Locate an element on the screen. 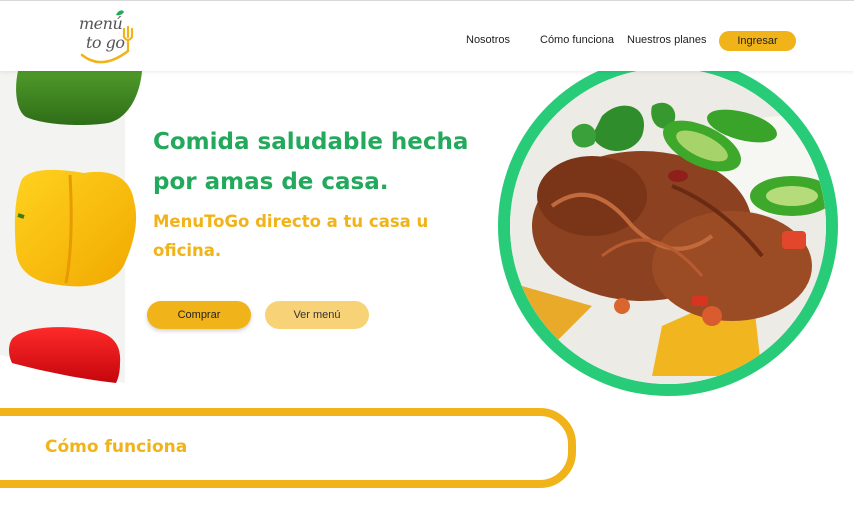 The width and height of the screenshot is (854, 515). nav-link-nosotros: Nosotros is located at coordinates (488, 40).